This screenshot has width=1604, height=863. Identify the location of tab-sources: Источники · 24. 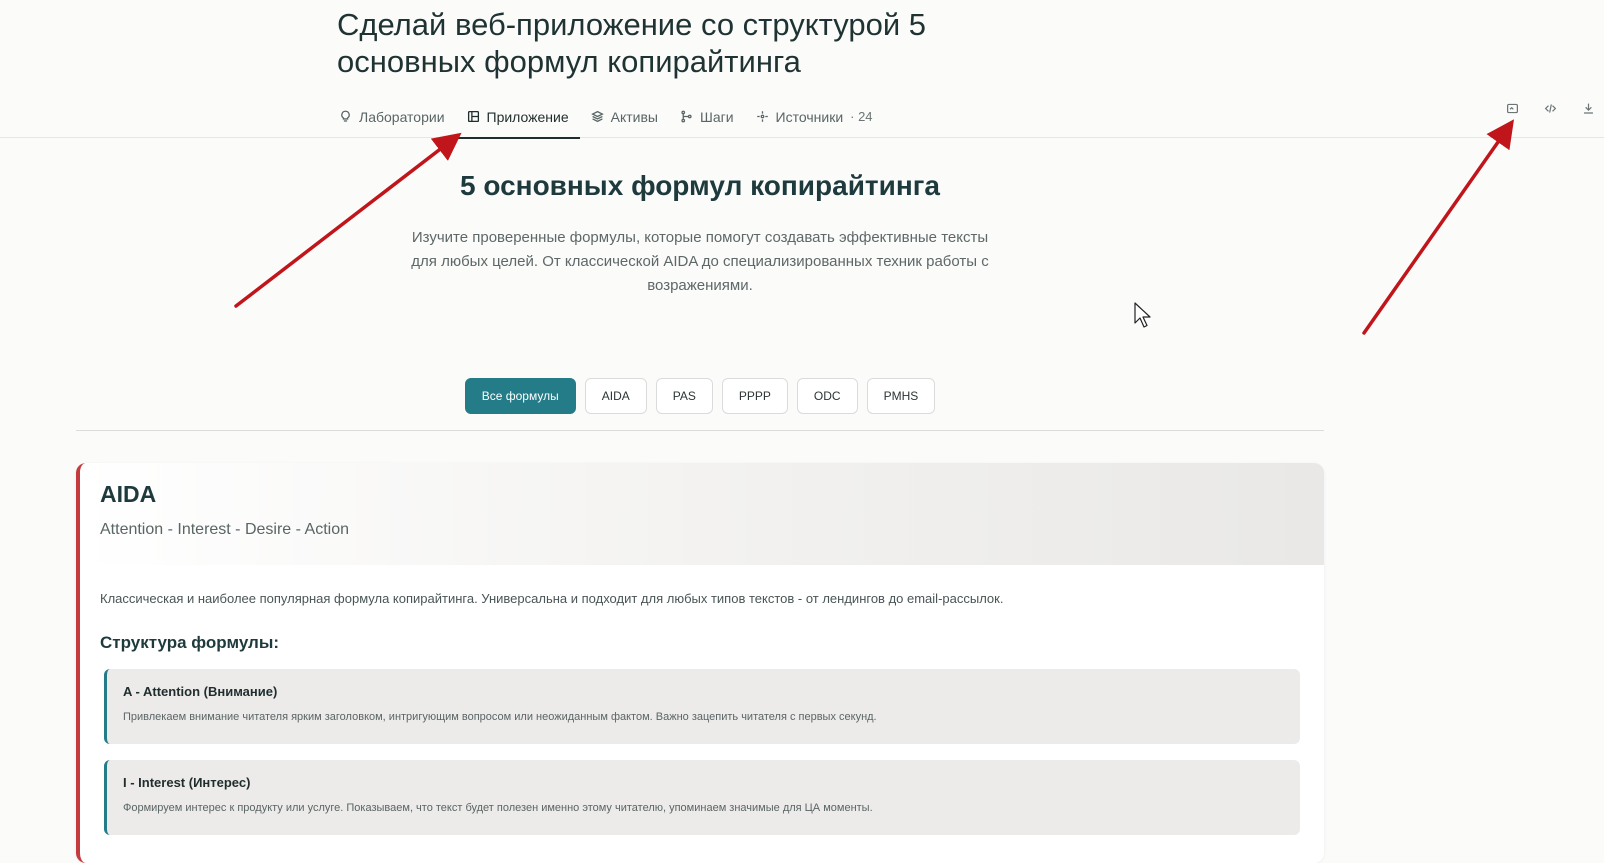
(814, 116).